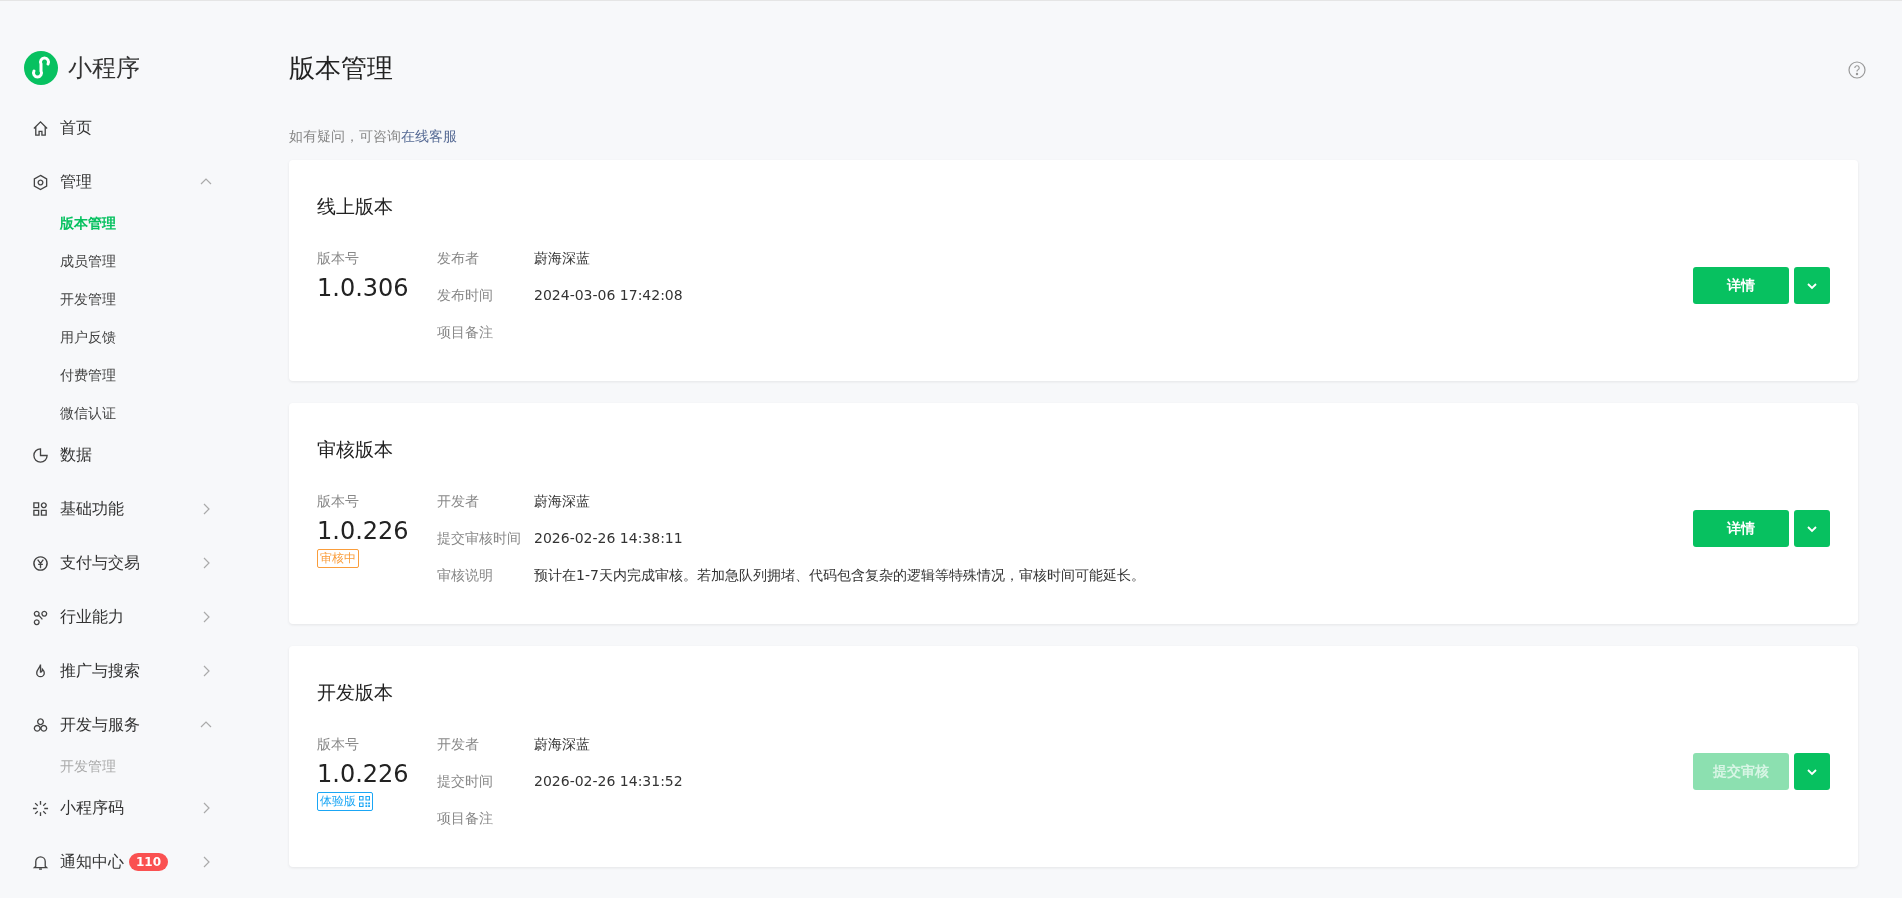 The image size is (1902, 898). What do you see at coordinates (465, 296) in the screenshot?
I see `field-label: 发布时间` at bounding box center [465, 296].